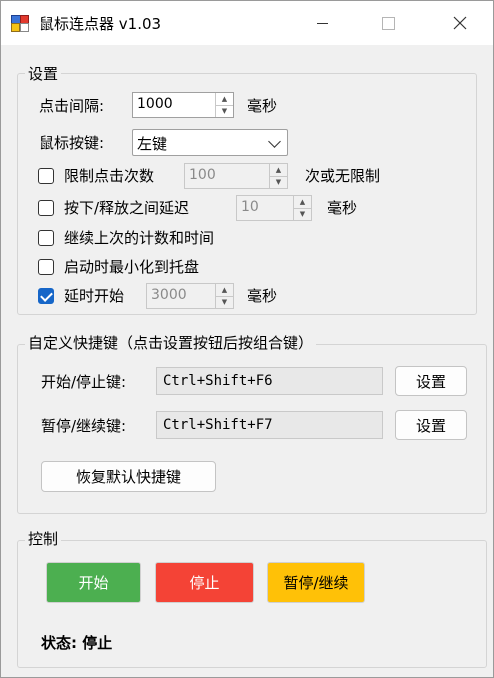 This screenshot has width=494, height=678. I want to click on maximize-button, so click(388, 23).